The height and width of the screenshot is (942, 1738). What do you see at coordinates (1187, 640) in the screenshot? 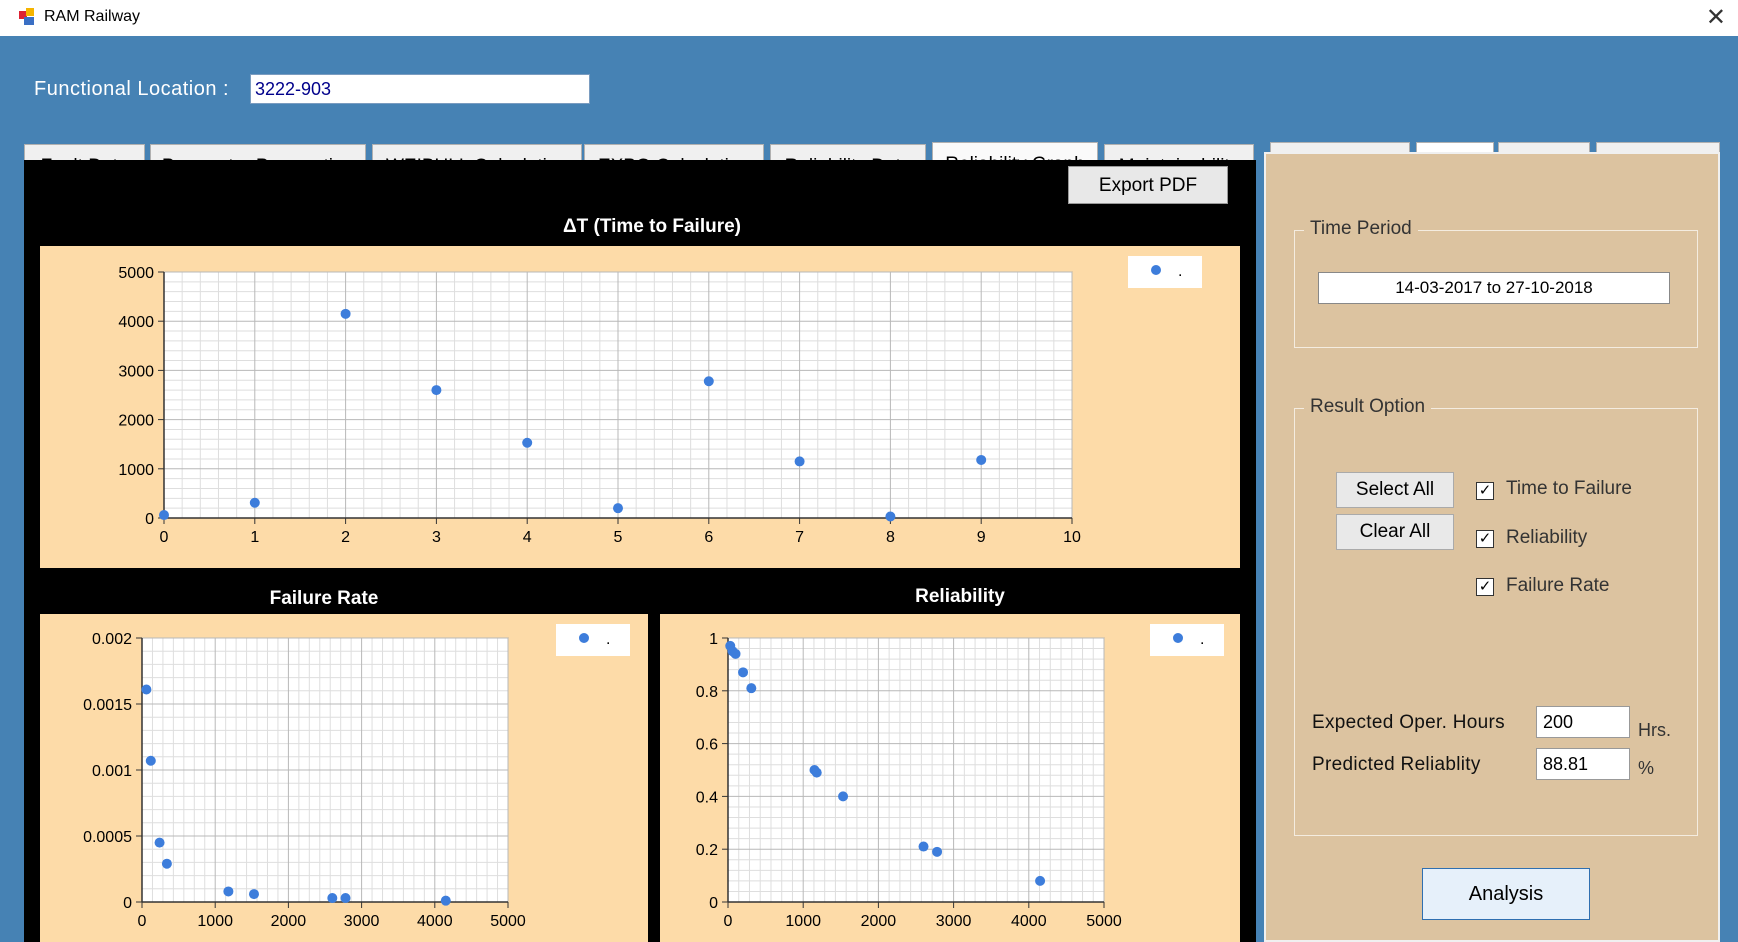
I see `rel-legend` at bounding box center [1187, 640].